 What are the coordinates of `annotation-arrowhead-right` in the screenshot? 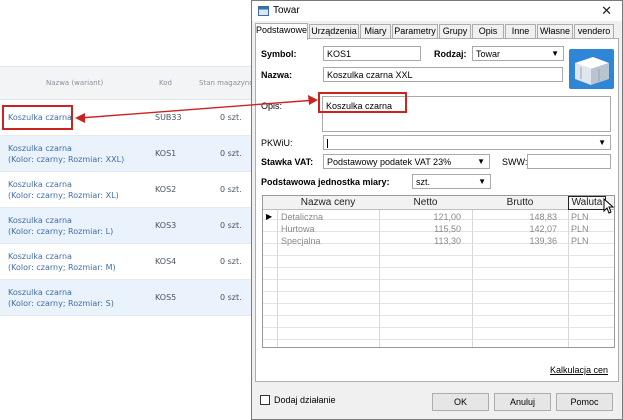 It's located at (313, 100).